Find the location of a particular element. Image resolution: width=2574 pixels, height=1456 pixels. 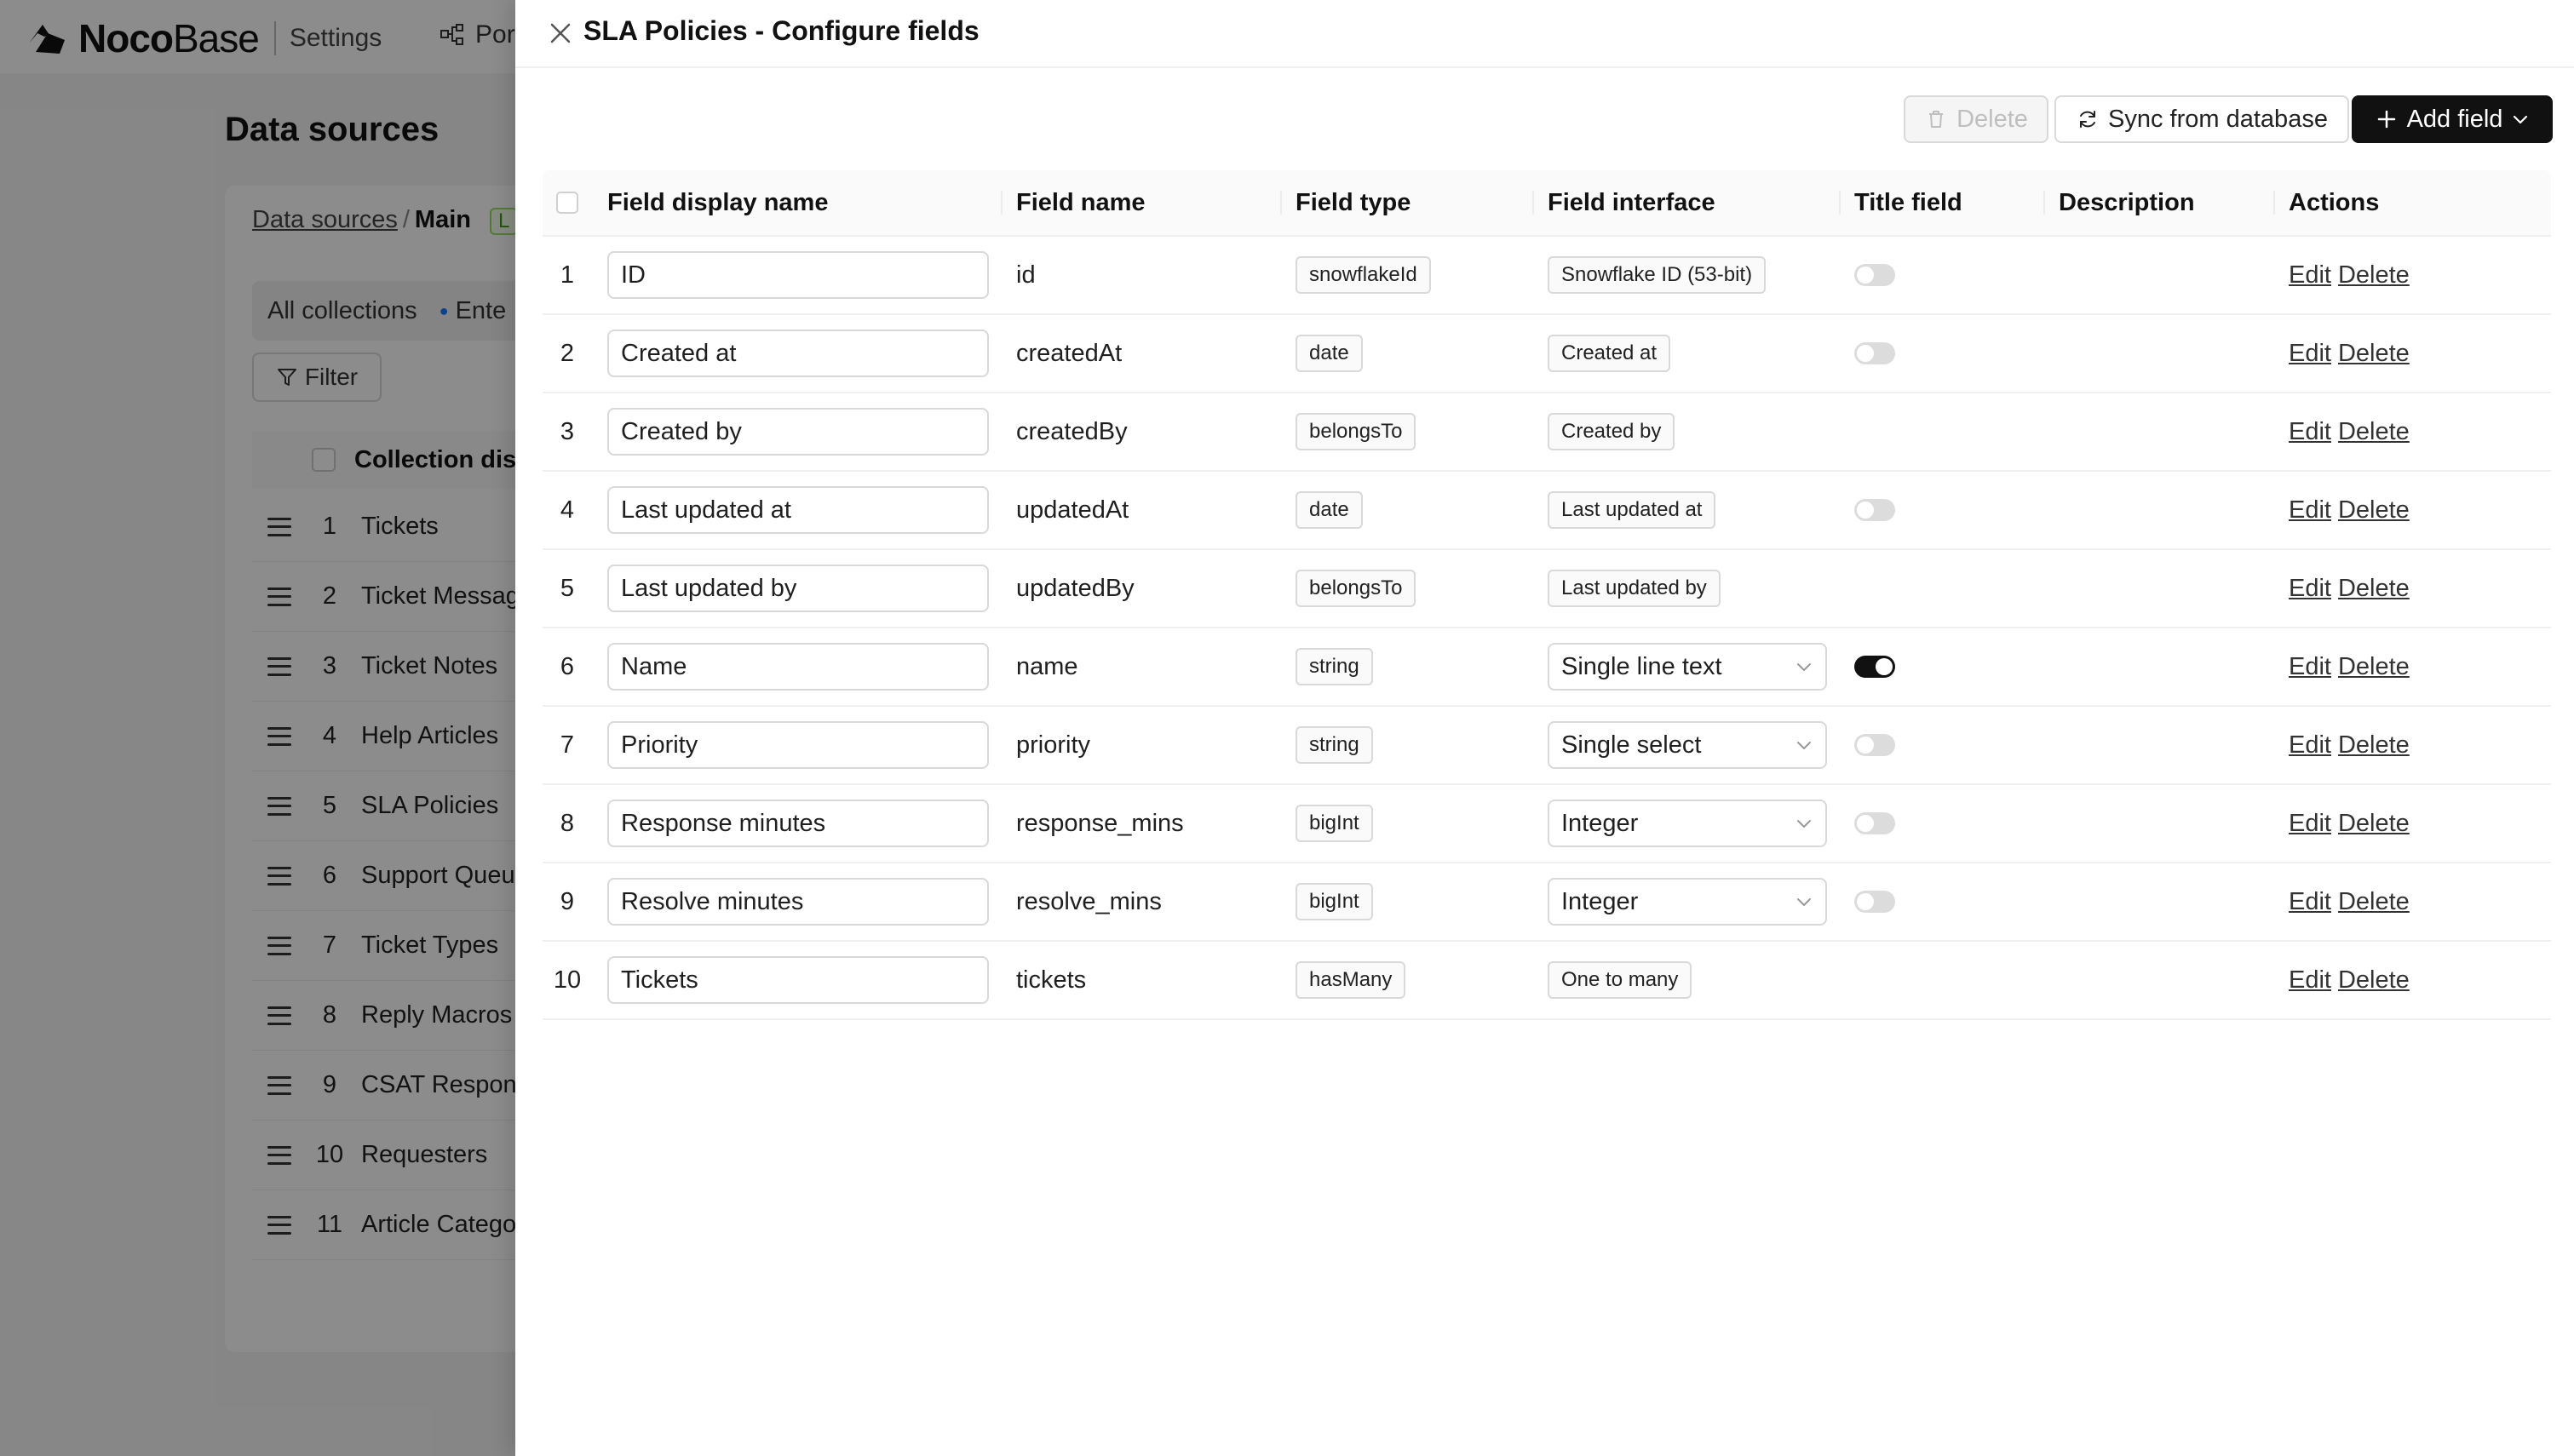

add-field-button: Add field is located at coordinates (2452, 119).